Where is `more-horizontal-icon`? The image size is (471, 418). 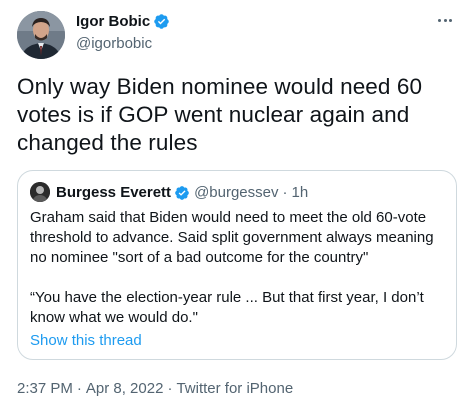
more-horizontal-icon is located at coordinates (440, 20).